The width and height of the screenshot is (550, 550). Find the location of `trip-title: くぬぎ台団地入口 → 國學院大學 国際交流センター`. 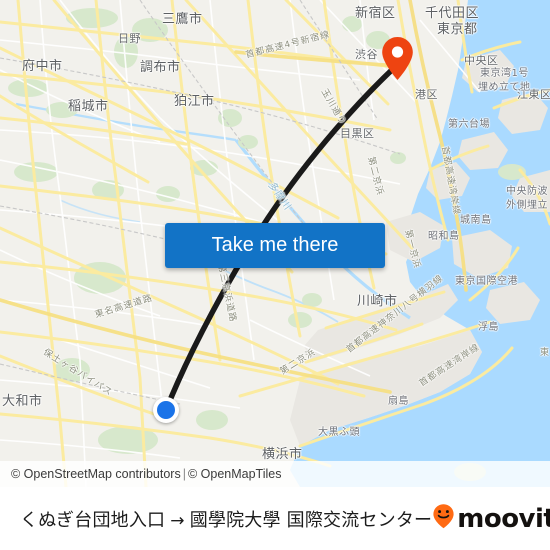

trip-title: くぬぎ台団地入口 → 國學院大學 国際交流センター is located at coordinates (226, 519).